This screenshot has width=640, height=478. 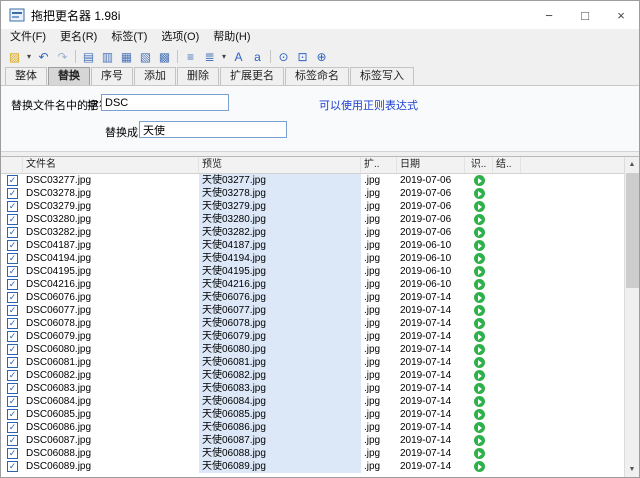 What do you see at coordinates (129, 37) in the screenshot?
I see `menu-item: 标签(T)` at bounding box center [129, 37].